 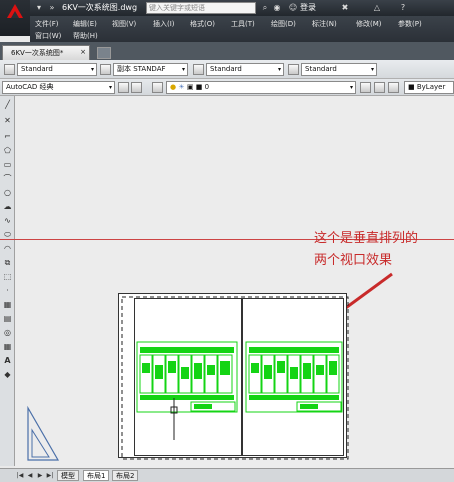 What do you see at coordinates (277, 8) in the screenshot?
I see `subscription-icon: ◉` at bounding box center [277, 8].